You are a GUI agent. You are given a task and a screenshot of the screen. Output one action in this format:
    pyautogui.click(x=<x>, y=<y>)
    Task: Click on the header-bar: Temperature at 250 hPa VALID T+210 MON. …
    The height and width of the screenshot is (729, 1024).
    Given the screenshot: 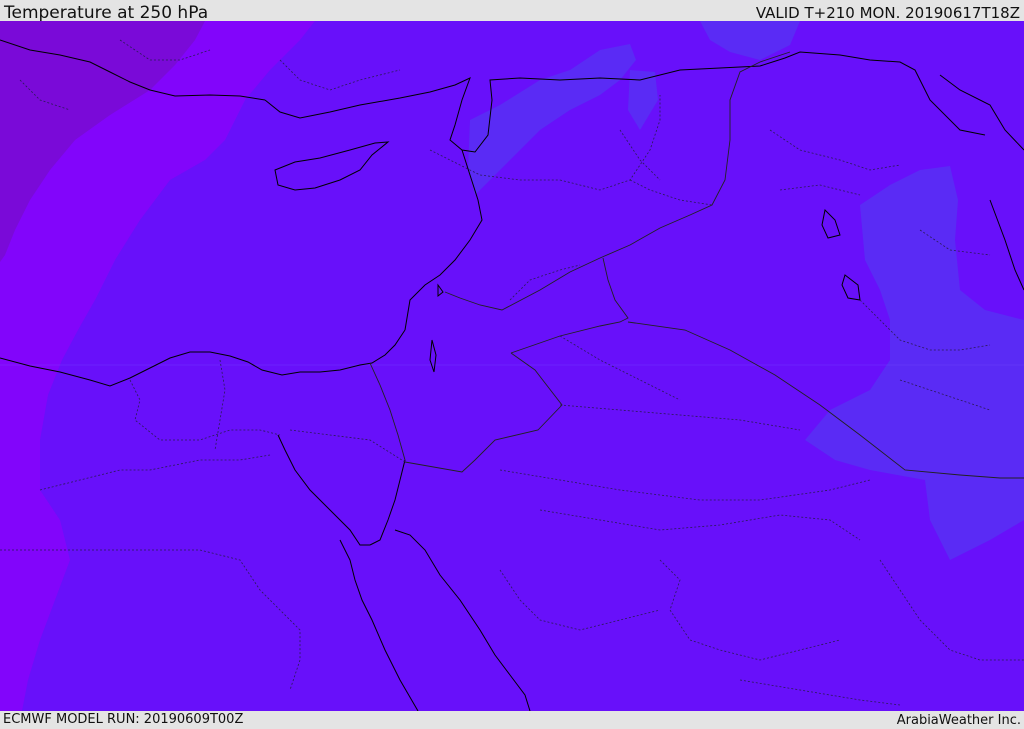 What is the action you would take?
    pyautogui.click(x=512, y=11)
    